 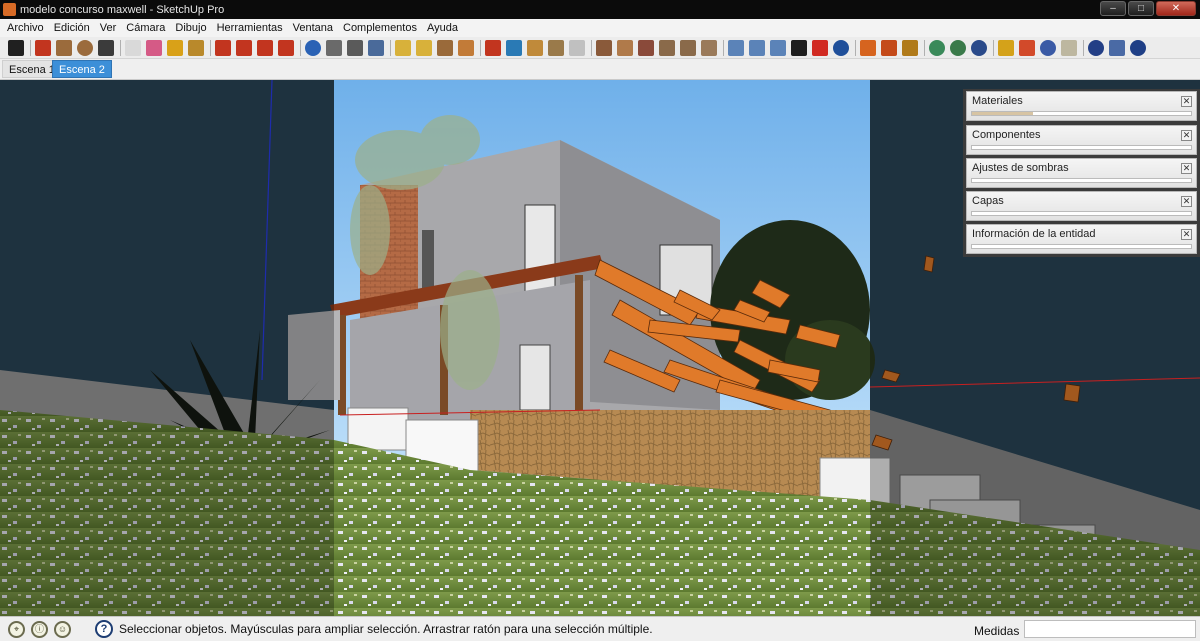 What do you see at coordinates (868, 48) in the screenshot?
I see `sandbox-icon` at bounding box center [868, 48].